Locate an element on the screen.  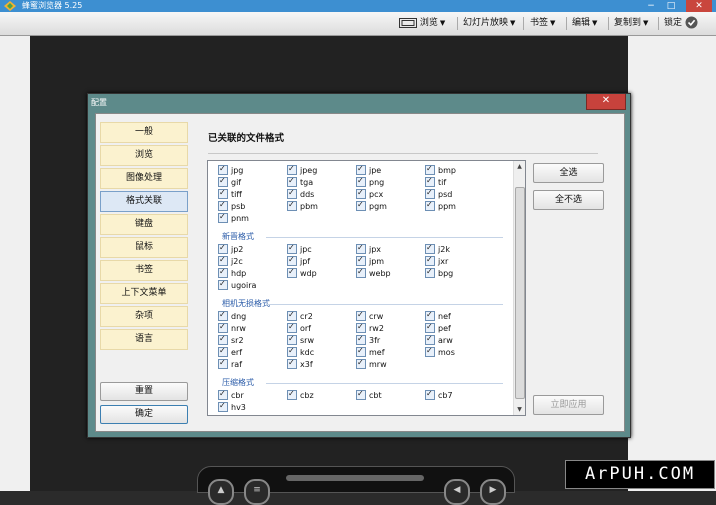
nav-item: 格式关联 is located at coordinates (144, 201).